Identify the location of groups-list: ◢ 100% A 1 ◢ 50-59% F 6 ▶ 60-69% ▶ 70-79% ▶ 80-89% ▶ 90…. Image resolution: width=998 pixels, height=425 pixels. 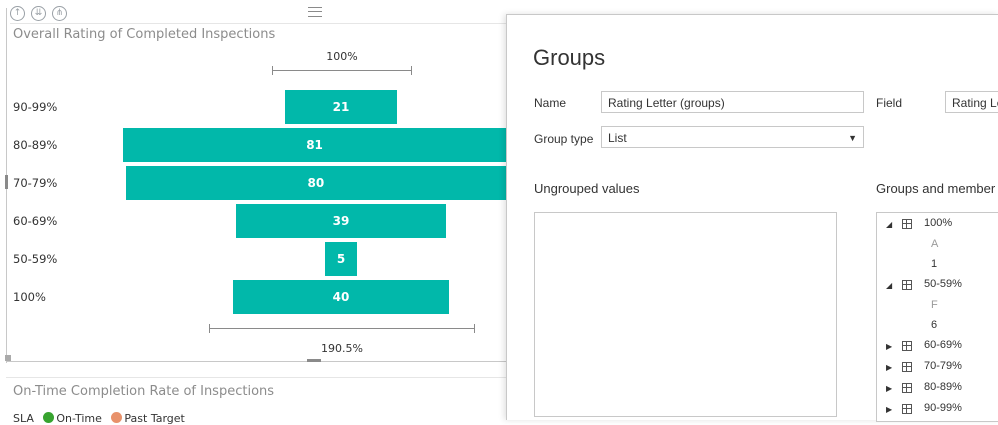
(937, 317).